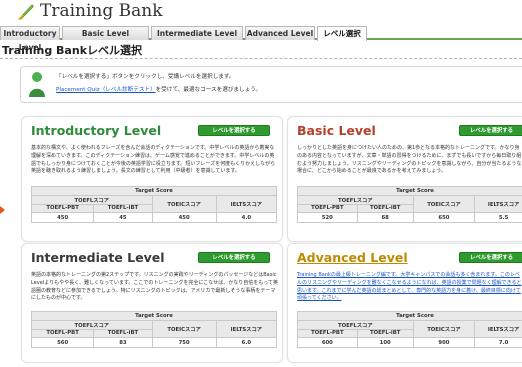 The height and width of the screenshot is (367, 522). I want to click on tab-basic: Basic Level, so click(105, 33).